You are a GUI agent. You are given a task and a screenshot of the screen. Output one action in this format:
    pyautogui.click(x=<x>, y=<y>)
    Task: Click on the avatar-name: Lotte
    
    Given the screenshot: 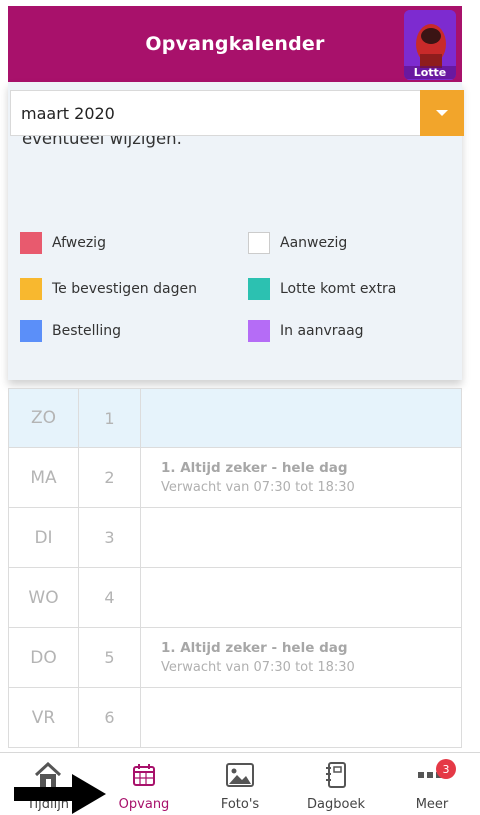 What is the action you would take?
    pyautogui.click(x=430, y=72)
    